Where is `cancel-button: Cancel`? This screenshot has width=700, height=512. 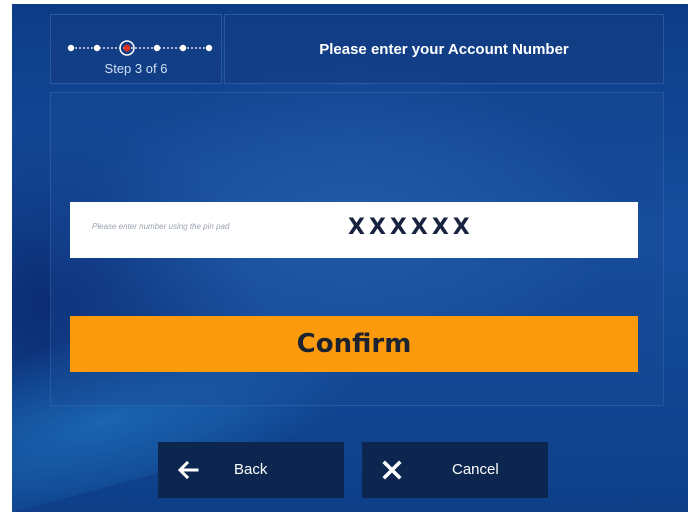 cancel-button: Cancel is located at coordinates (455, 470).